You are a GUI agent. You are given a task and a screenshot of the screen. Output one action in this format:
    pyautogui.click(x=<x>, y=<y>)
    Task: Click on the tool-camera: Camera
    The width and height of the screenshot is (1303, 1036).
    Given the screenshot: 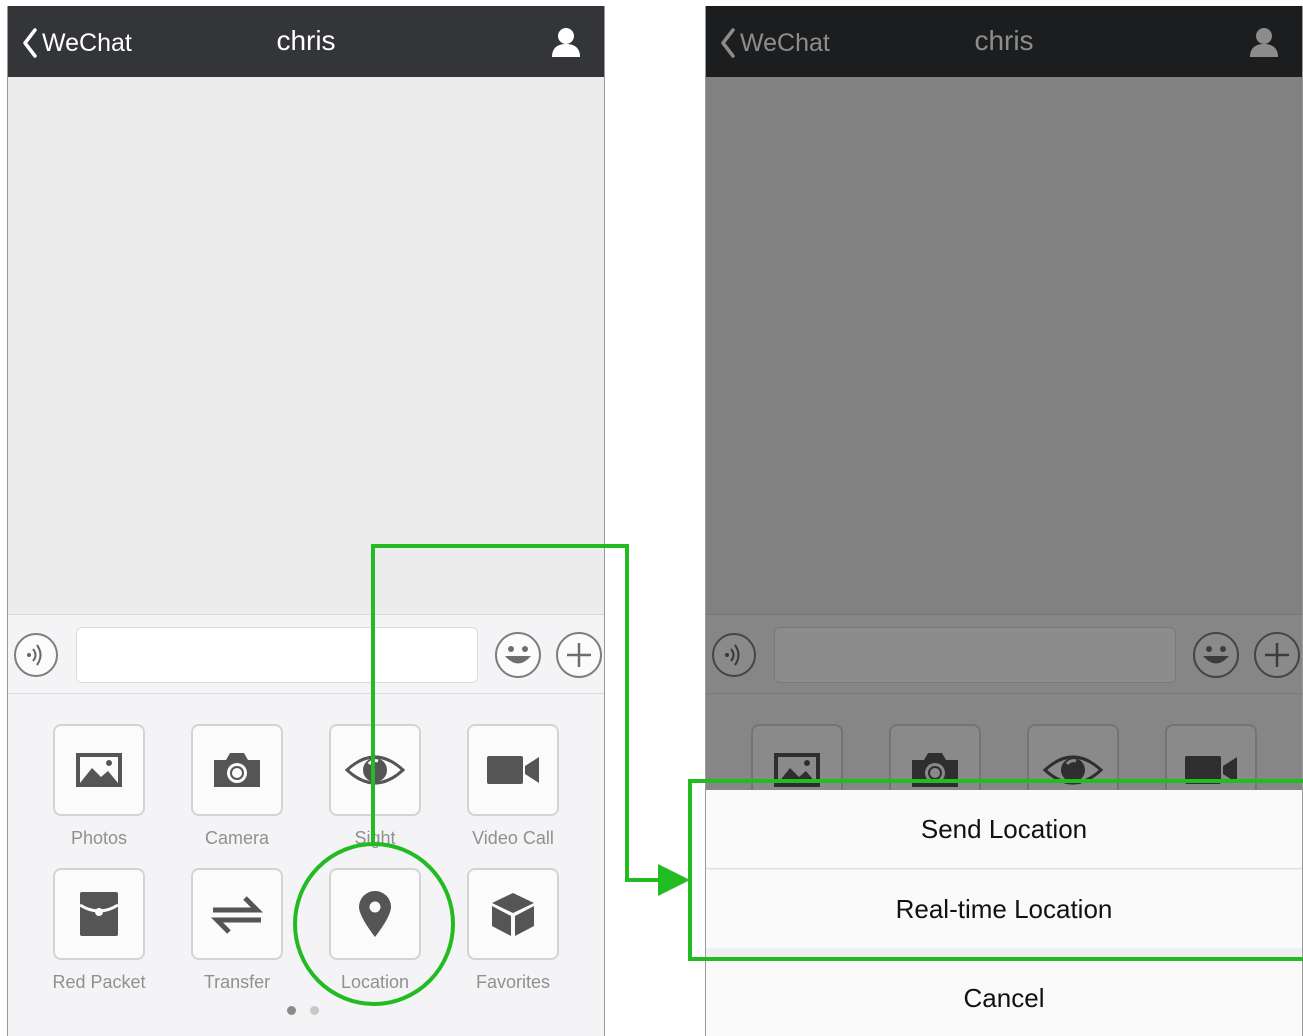 What is the action you would take?
    pyautogui.click(x=237, y=786)
    